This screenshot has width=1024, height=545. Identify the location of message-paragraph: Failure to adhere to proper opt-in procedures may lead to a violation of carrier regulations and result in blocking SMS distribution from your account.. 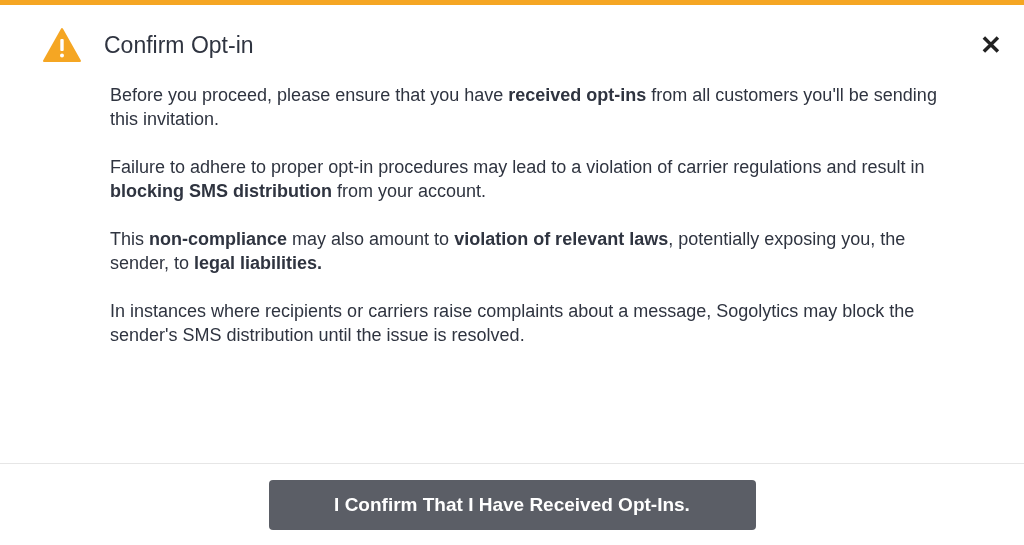
(518, 179).